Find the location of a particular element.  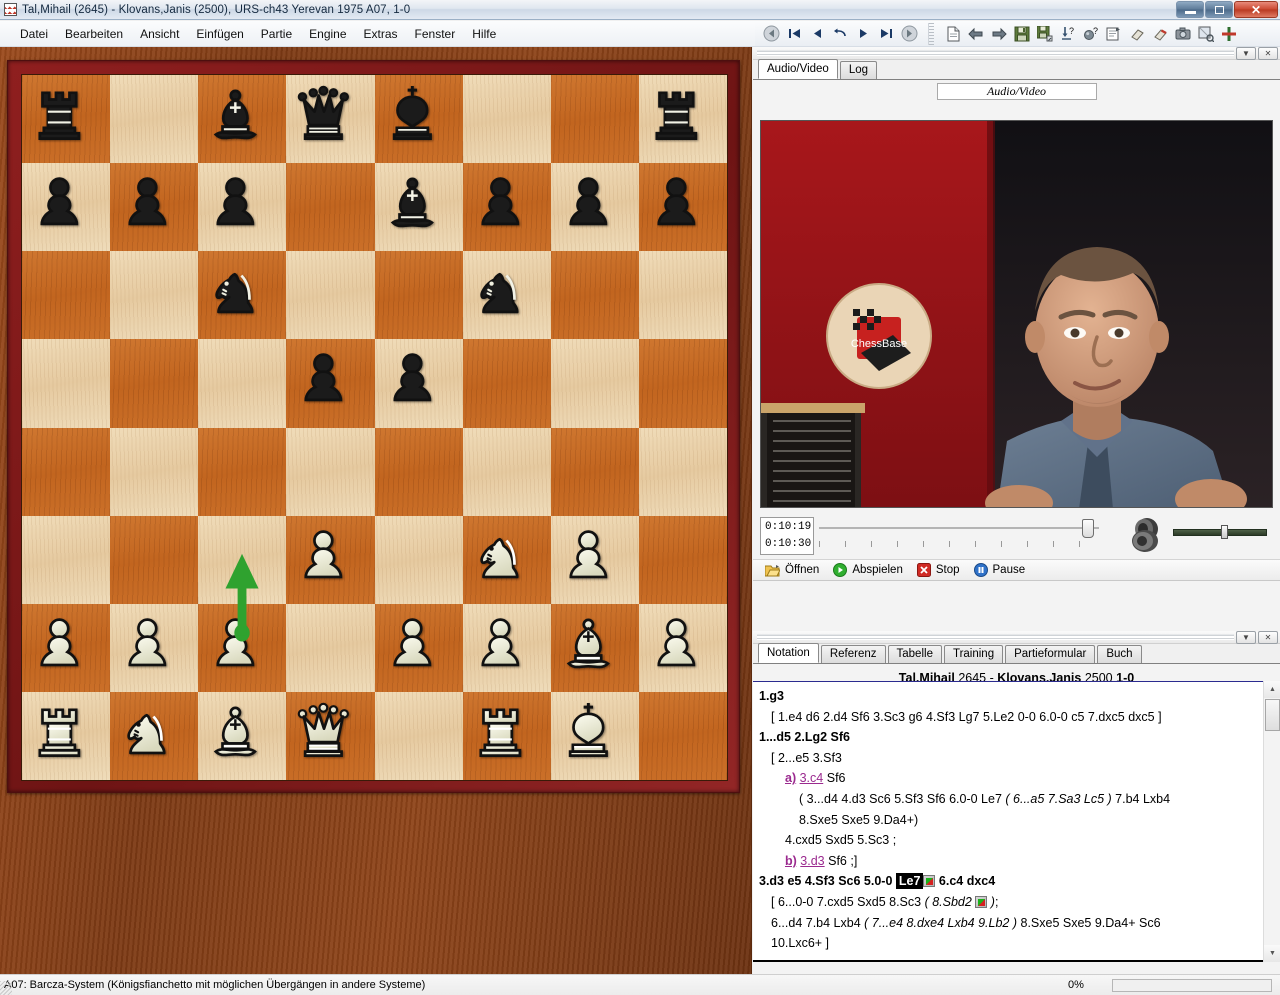

black-pawn-on-b7 is located at coordinates (154, 207).